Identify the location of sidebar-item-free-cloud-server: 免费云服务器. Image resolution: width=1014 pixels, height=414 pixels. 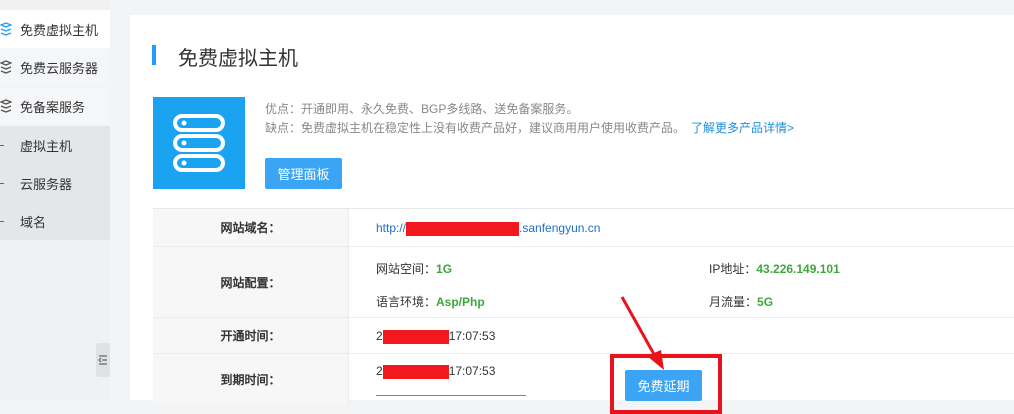
(55, 67).